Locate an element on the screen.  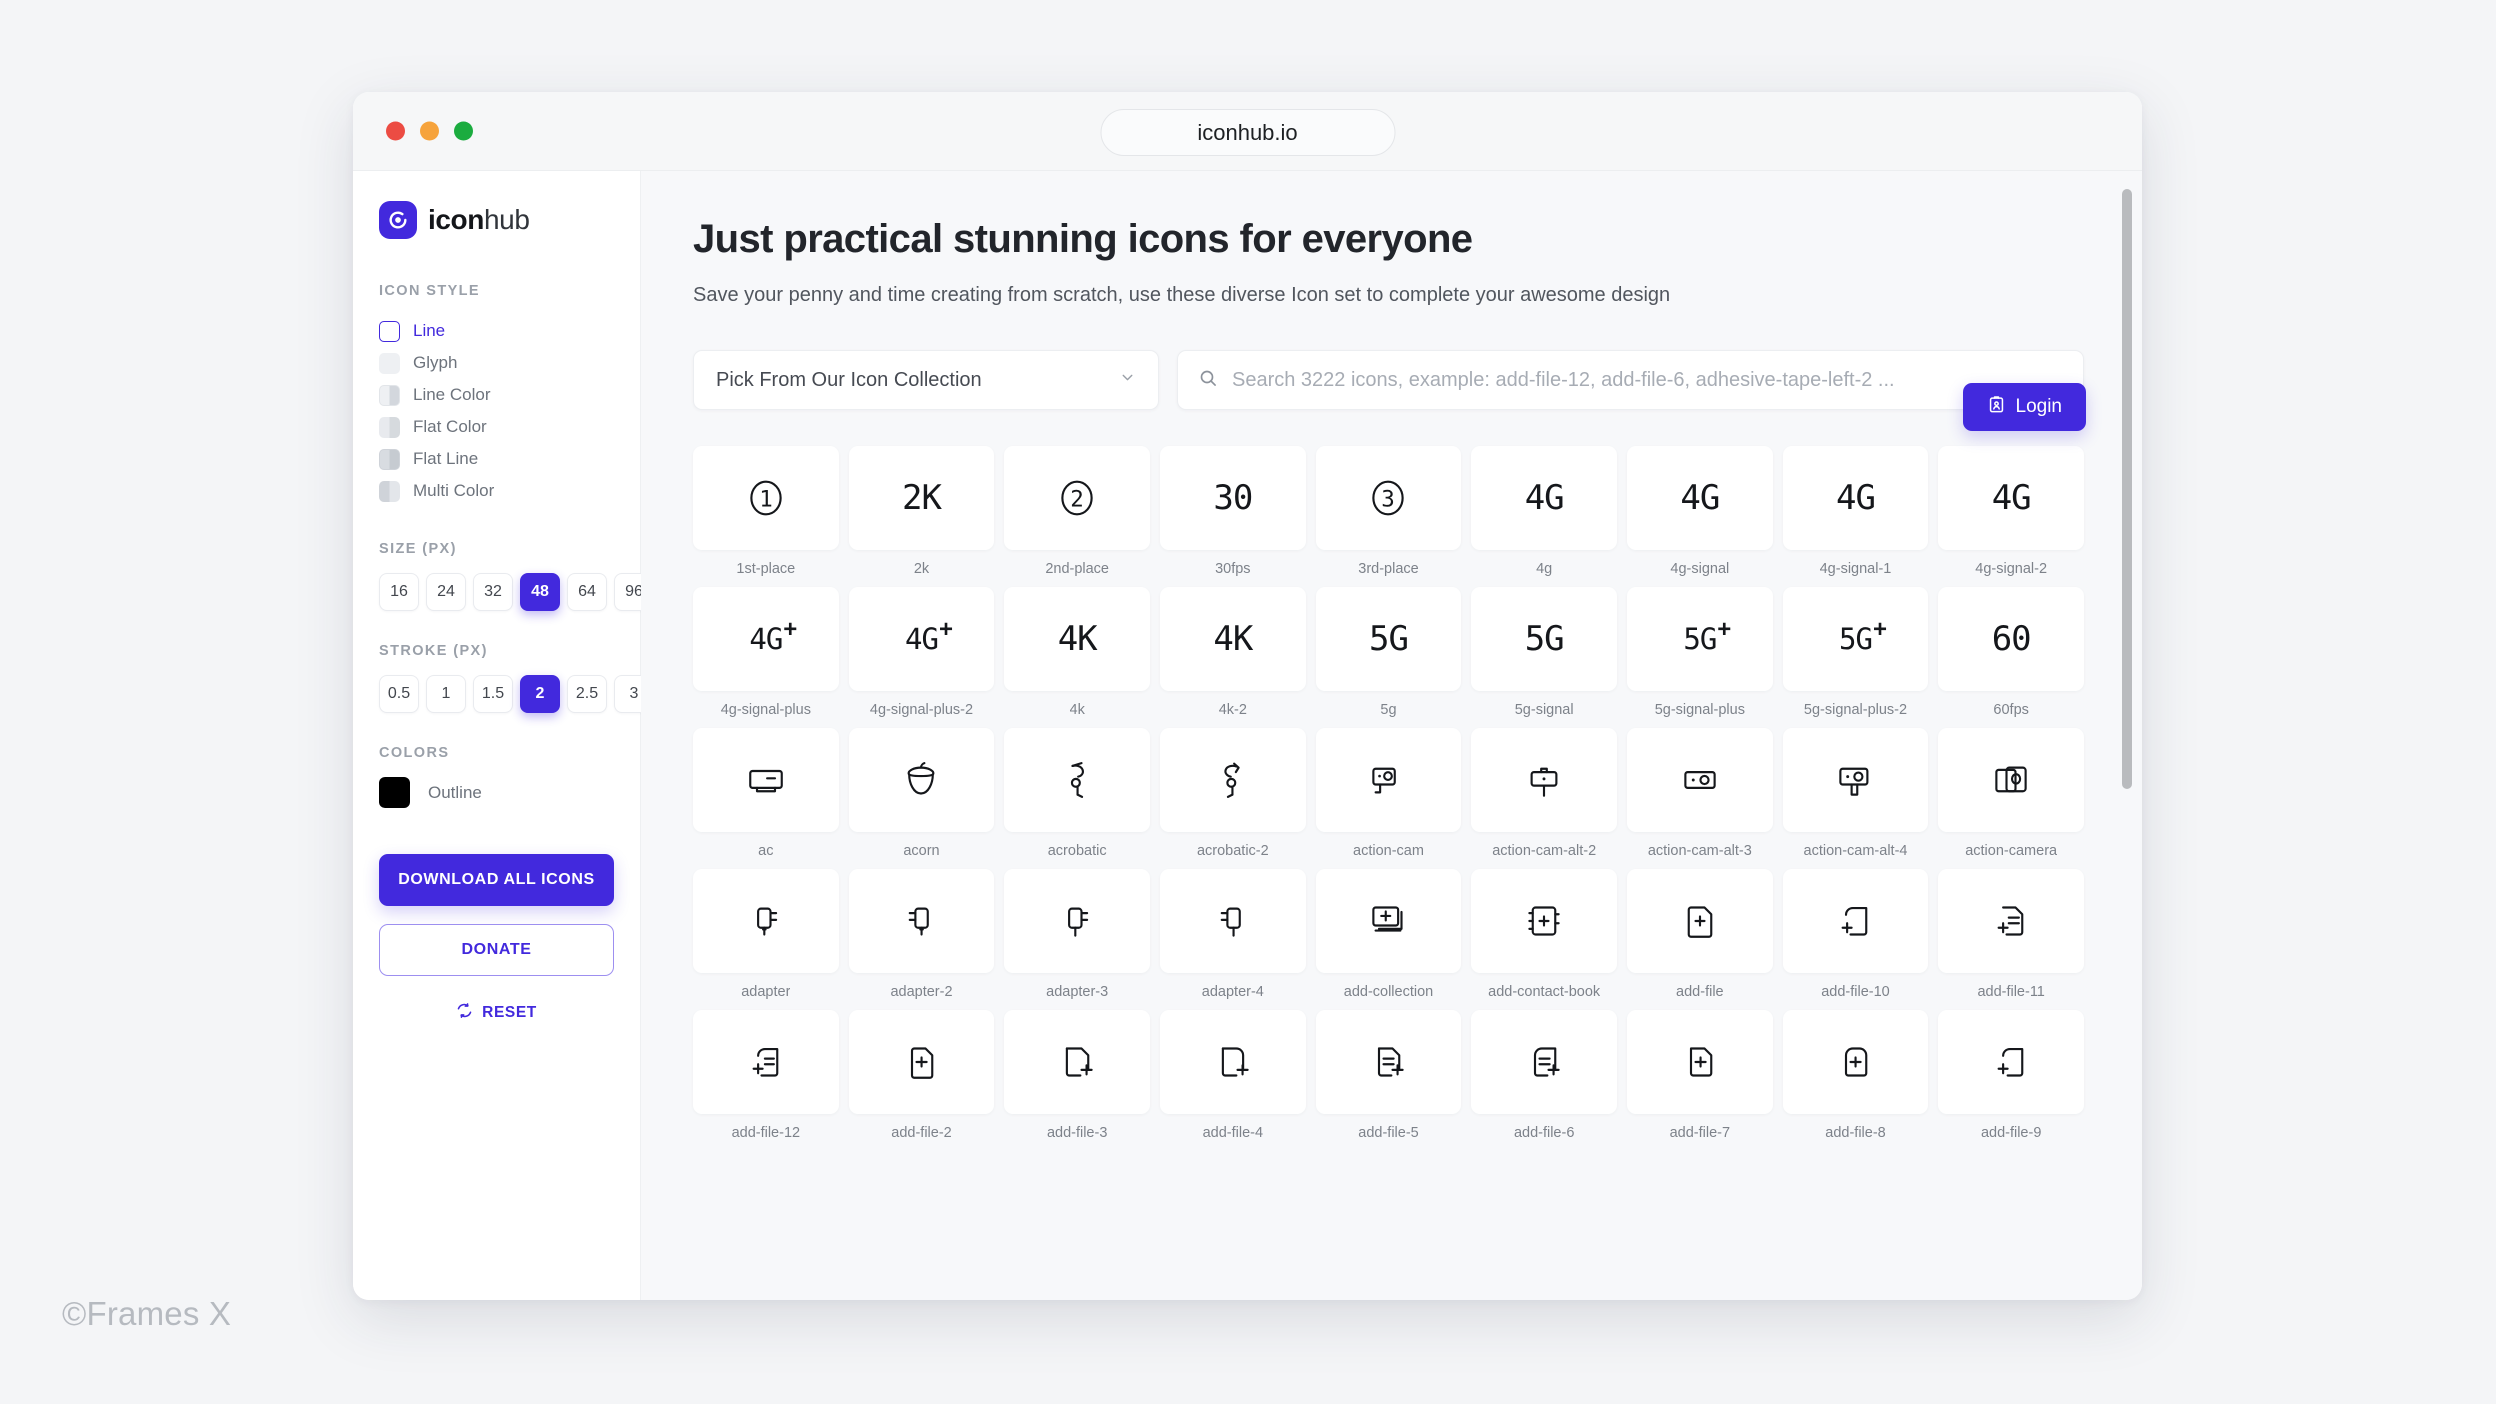
4g-signal-1-icon: 4G is located at coordinates (1855, 498).